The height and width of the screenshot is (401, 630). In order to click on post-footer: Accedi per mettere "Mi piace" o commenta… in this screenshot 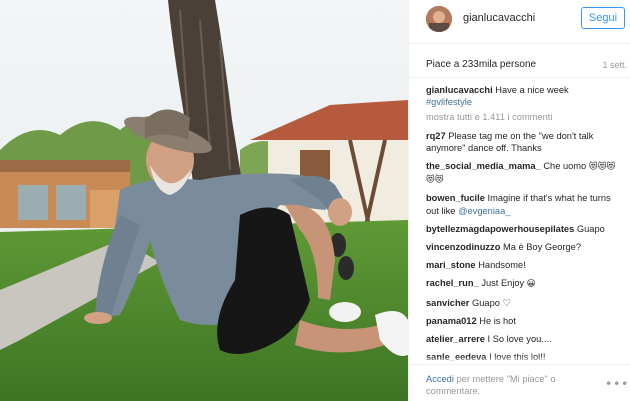, I will do `click(519, 382)`.